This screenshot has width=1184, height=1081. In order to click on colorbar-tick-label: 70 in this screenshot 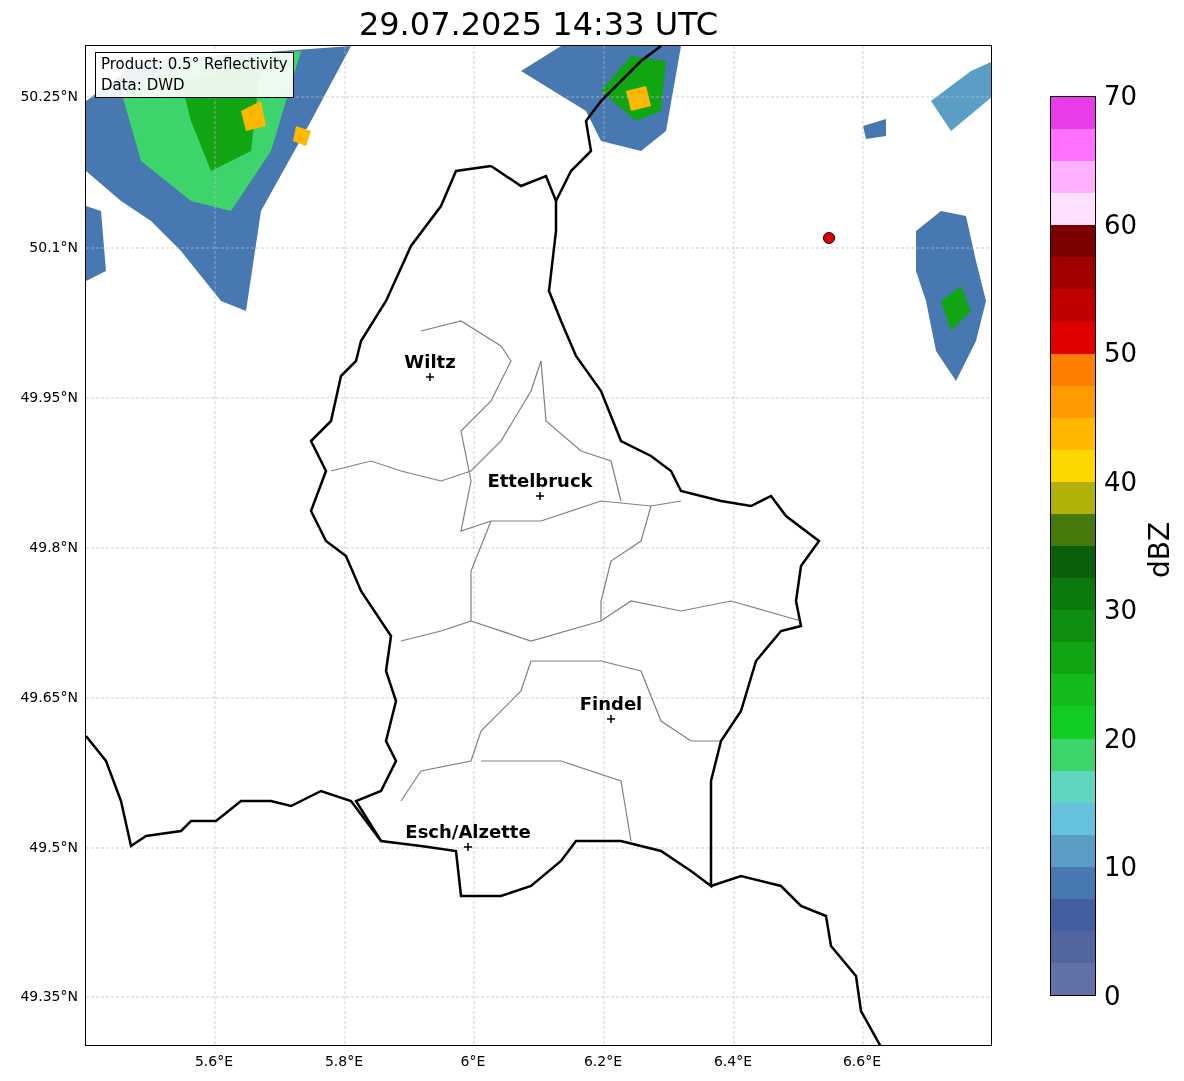, I will do `click(1121, 96)`.